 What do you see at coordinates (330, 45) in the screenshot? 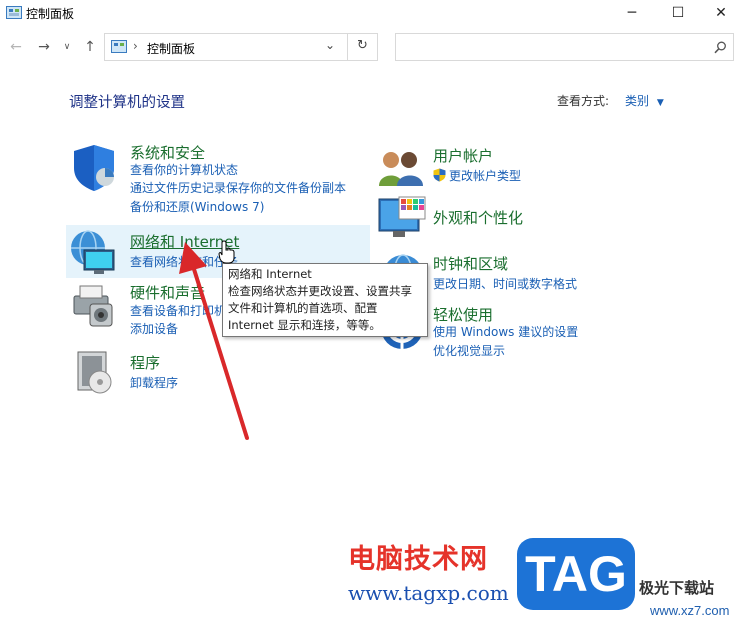
I see `address-dropdown-icon: ⌄` at bounding box center [330, 45].